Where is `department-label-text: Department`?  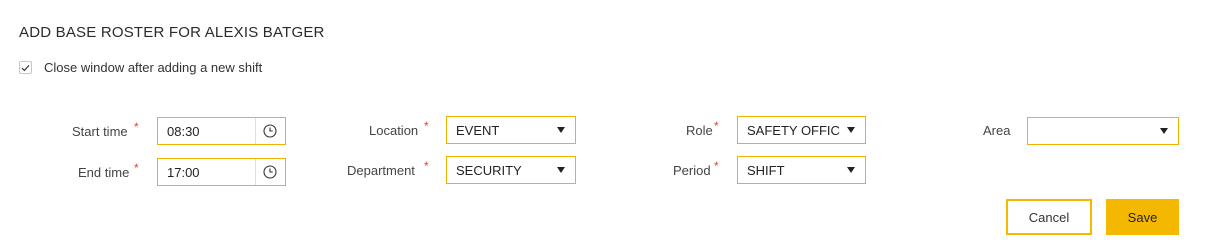 department-label-text: Department is located at coordinates (381, 170).